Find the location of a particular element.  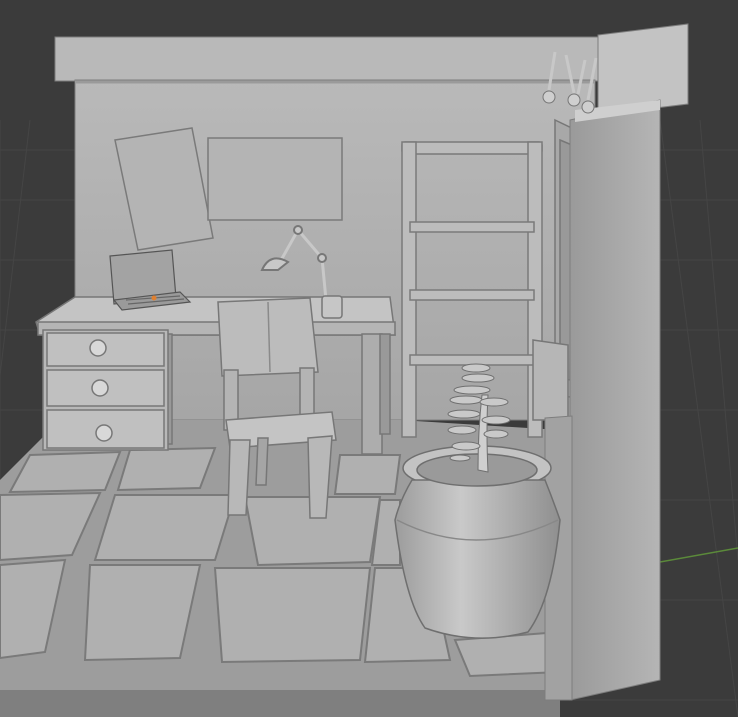

pen-cup is located at coordinates (332, 307).